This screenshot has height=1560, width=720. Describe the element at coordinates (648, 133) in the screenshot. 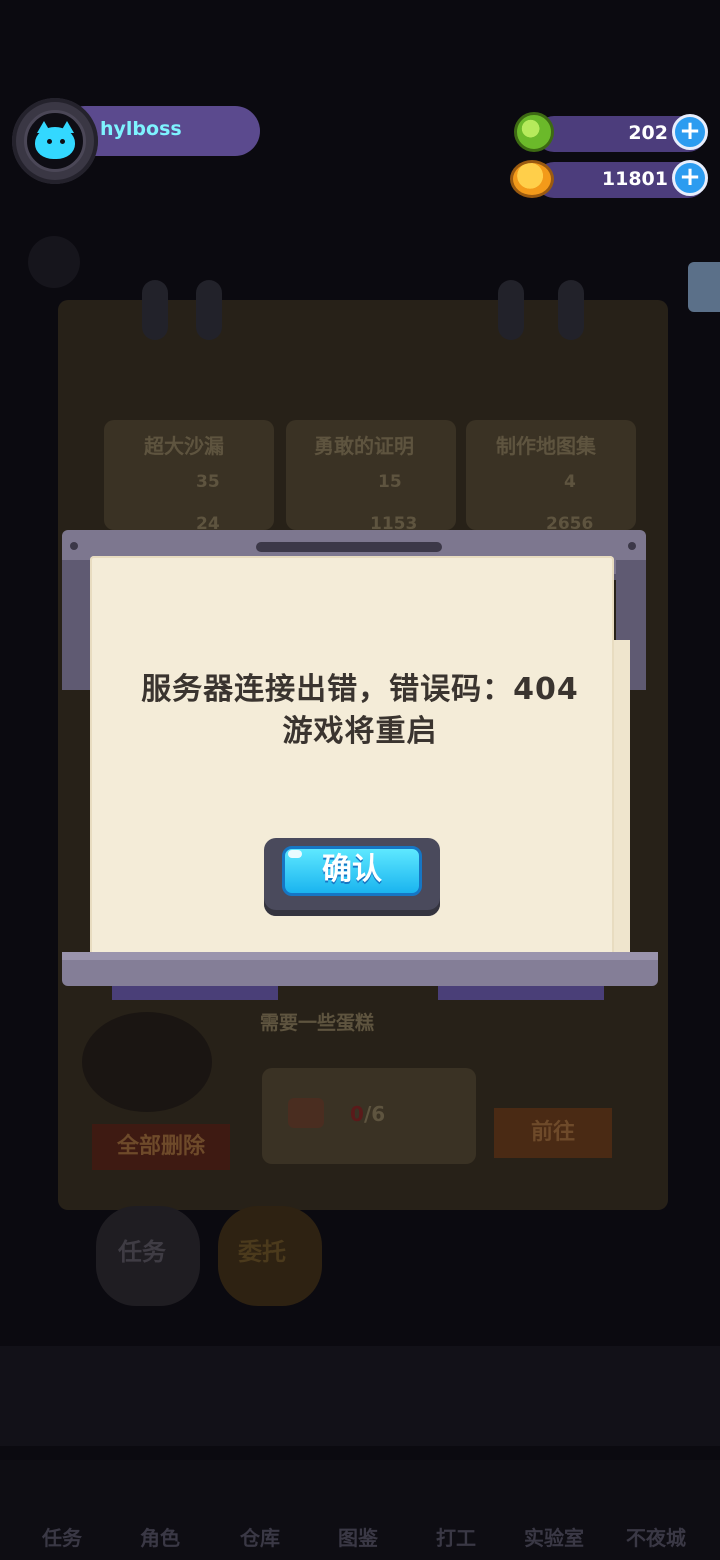

I see `gem-count: 202` at that location.